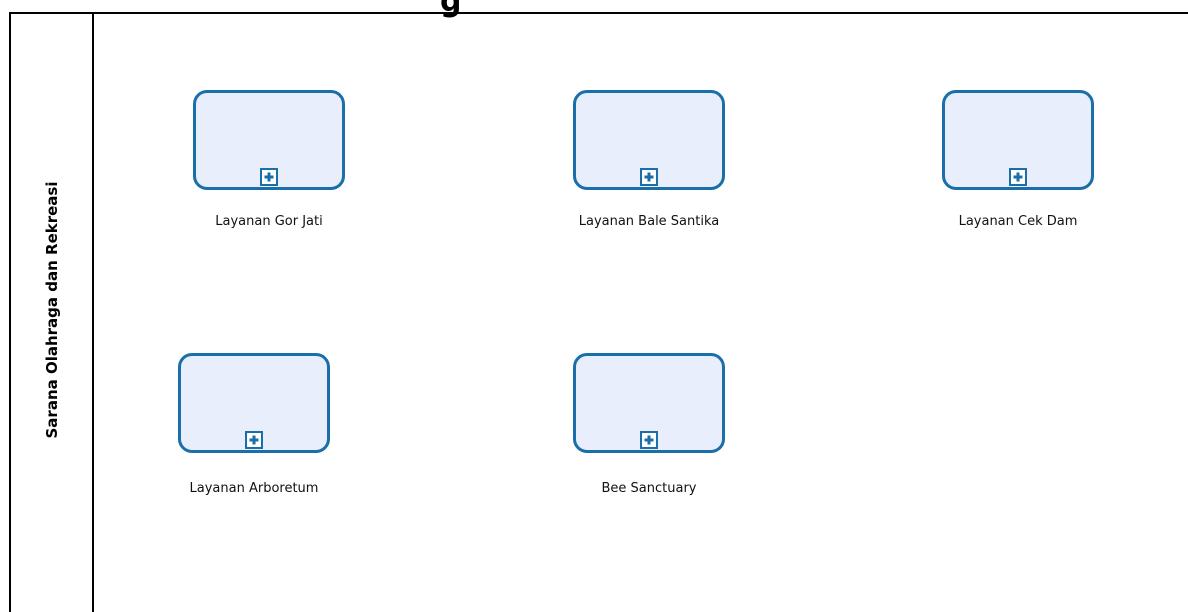  I want to click on task-layanan-bale-santika, so click(649, 140).